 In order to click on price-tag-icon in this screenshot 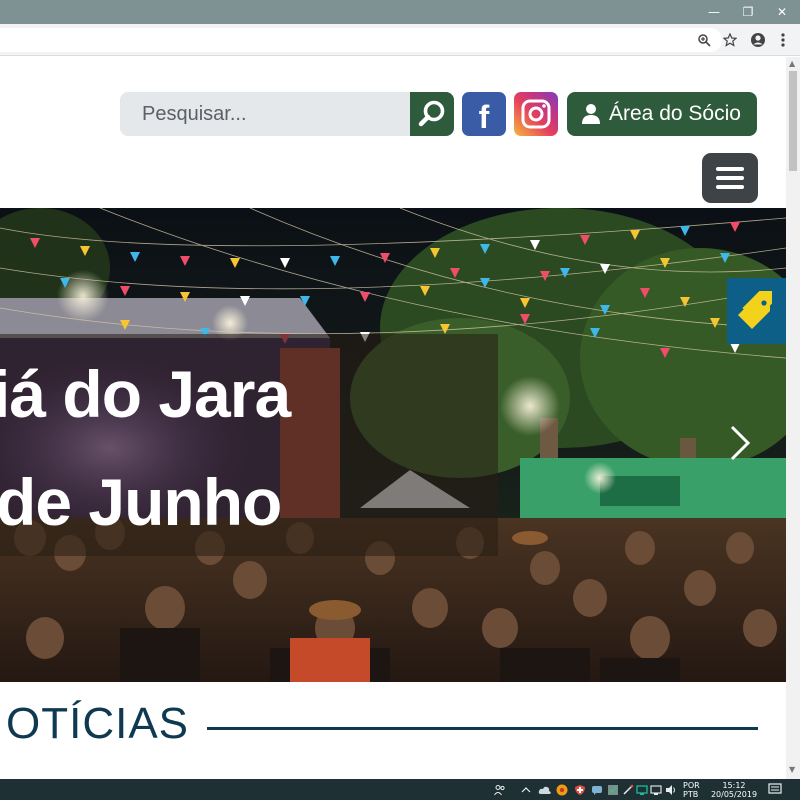, I will do `click(756, 309)`.